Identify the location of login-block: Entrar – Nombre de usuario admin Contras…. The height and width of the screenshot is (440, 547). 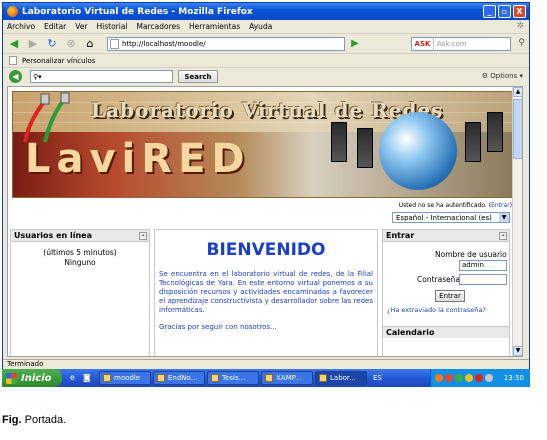
(446, 292).